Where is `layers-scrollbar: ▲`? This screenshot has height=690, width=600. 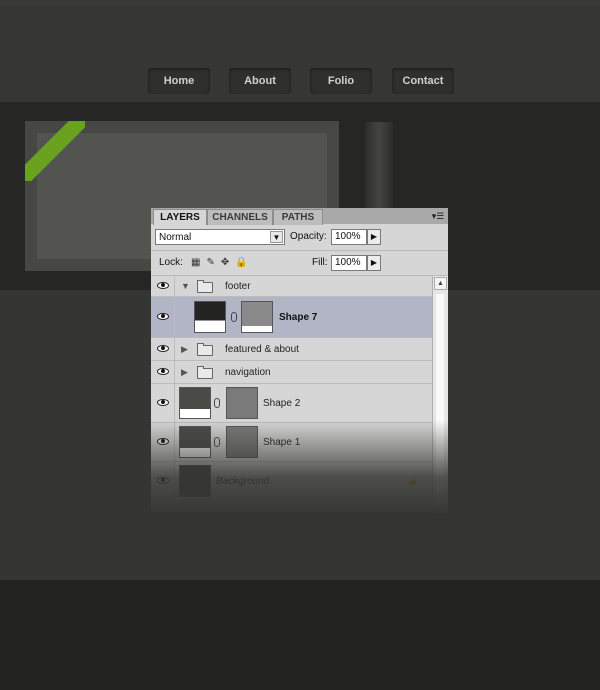
layers-scrollbar: ▲ is located at coordinates (440, 394).